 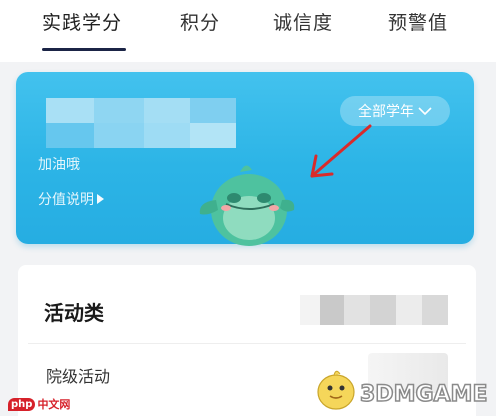 I want to click on tab-bar: 实践学分 积分 诚信度 预警值, so click(x=248, y=31).